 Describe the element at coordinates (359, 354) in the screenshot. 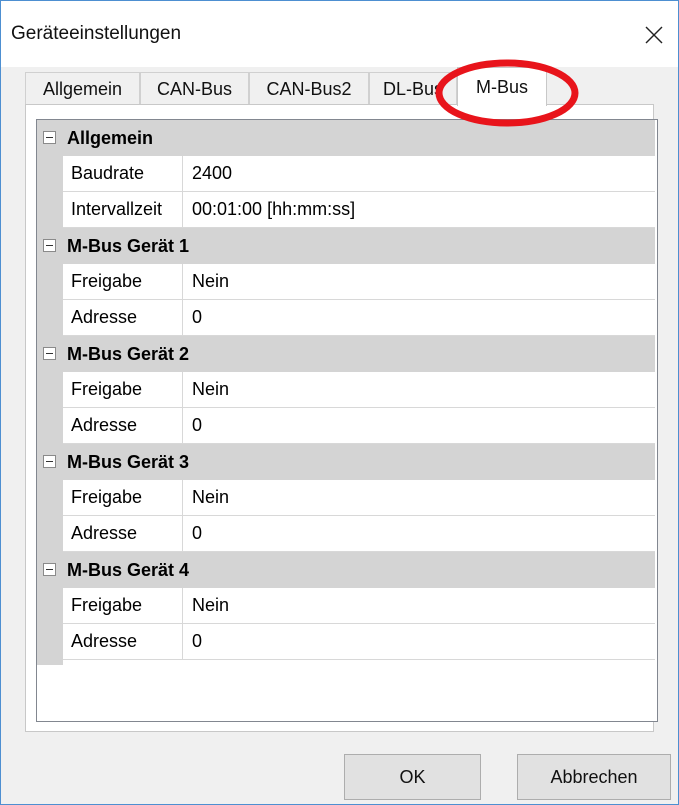

I see `category-label: M-Bus Gerät 2` at that location.